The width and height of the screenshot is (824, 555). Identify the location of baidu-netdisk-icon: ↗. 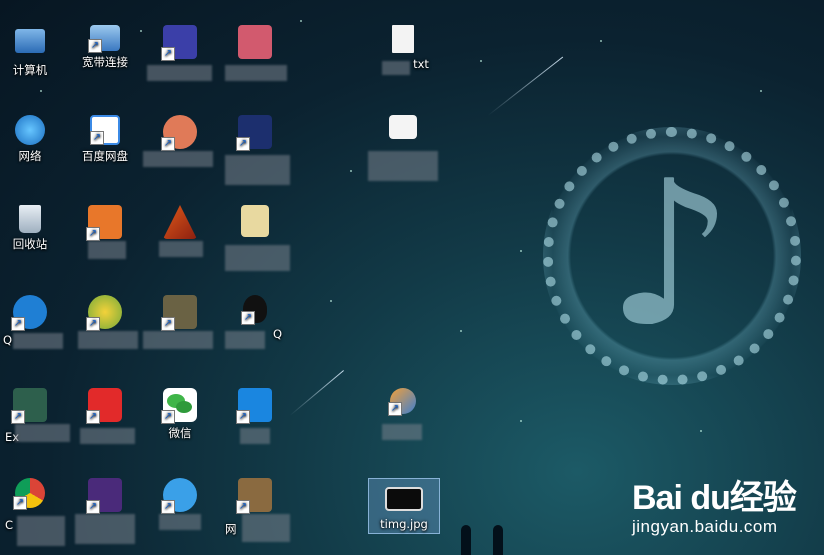
(105, 130).